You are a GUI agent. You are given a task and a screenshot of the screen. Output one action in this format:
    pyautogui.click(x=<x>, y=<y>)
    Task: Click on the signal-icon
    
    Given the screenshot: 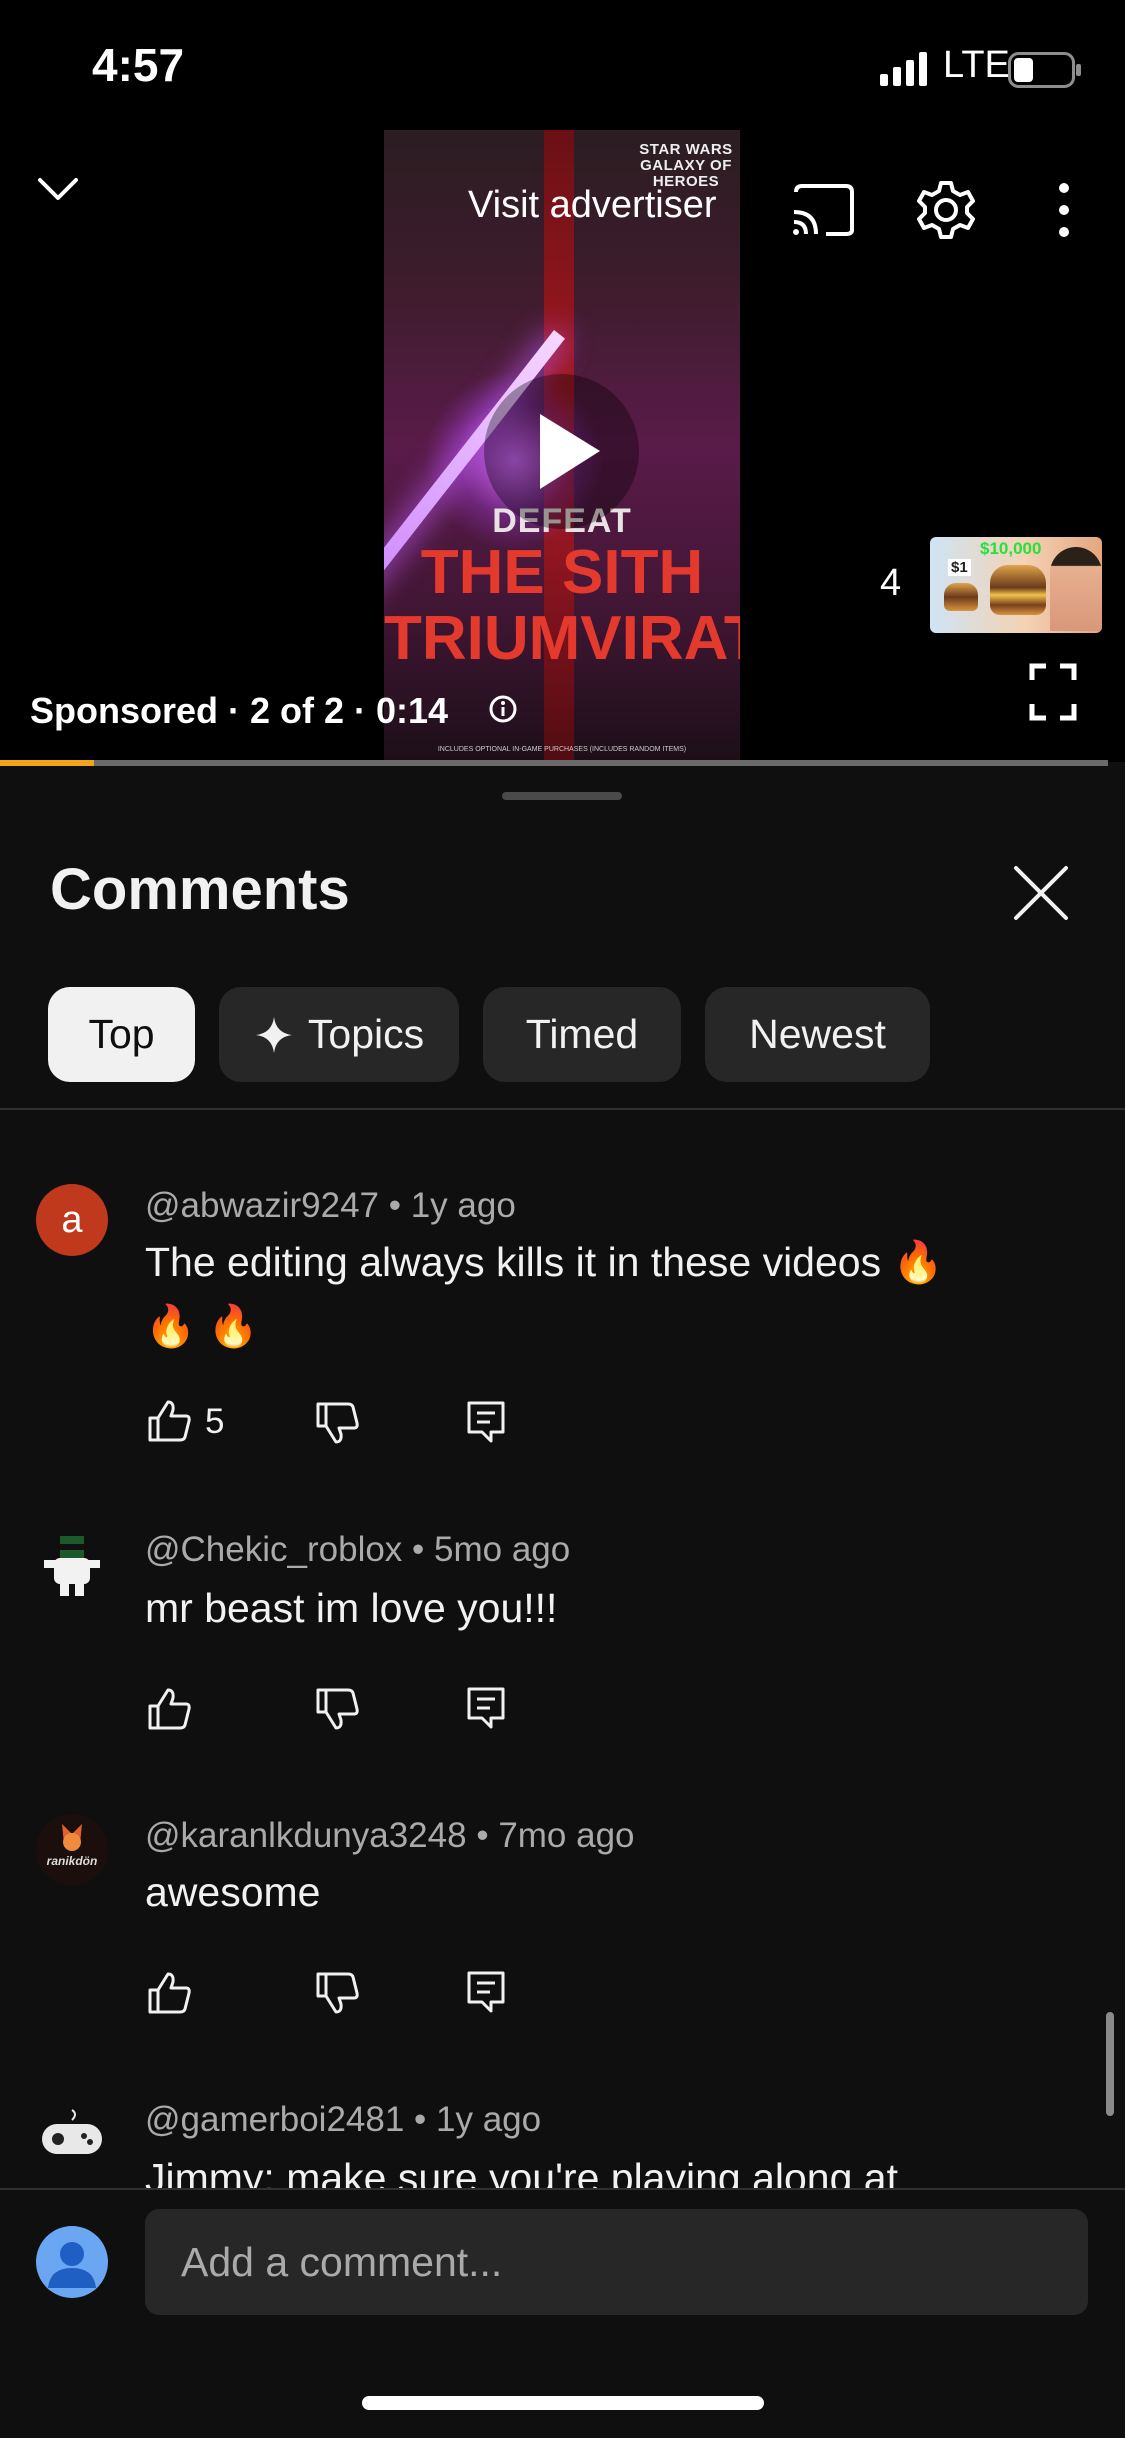 What is the action you would take?
    pyautogui.click(x=903, y=69)
    